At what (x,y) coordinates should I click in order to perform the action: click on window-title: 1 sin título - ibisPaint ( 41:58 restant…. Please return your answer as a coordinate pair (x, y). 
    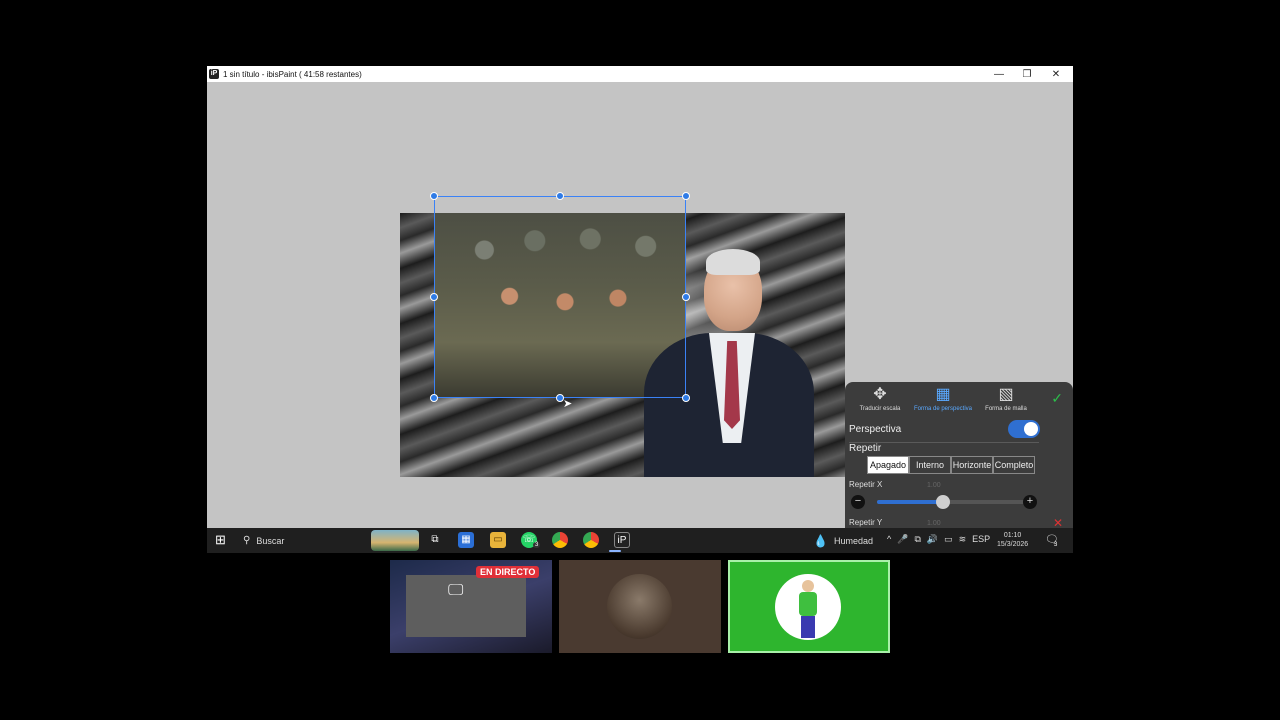
    Looking at the image, I should click on (292, 74).